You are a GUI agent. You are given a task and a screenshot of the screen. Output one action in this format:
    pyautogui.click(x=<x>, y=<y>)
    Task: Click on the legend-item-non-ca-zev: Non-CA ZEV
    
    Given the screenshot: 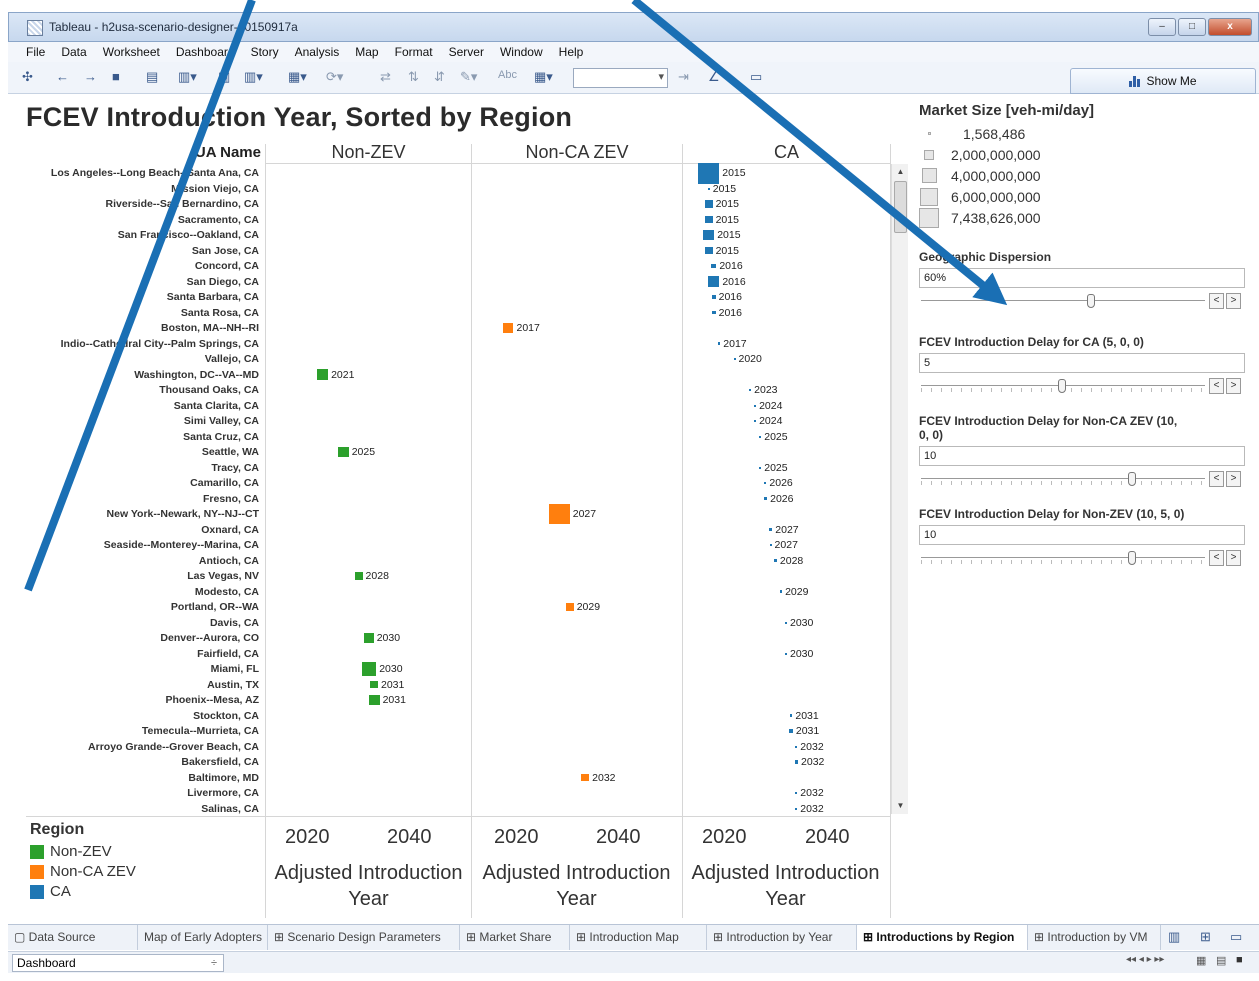 What is the action you would take?
    pyautogui.click(x=83, y=871)
    